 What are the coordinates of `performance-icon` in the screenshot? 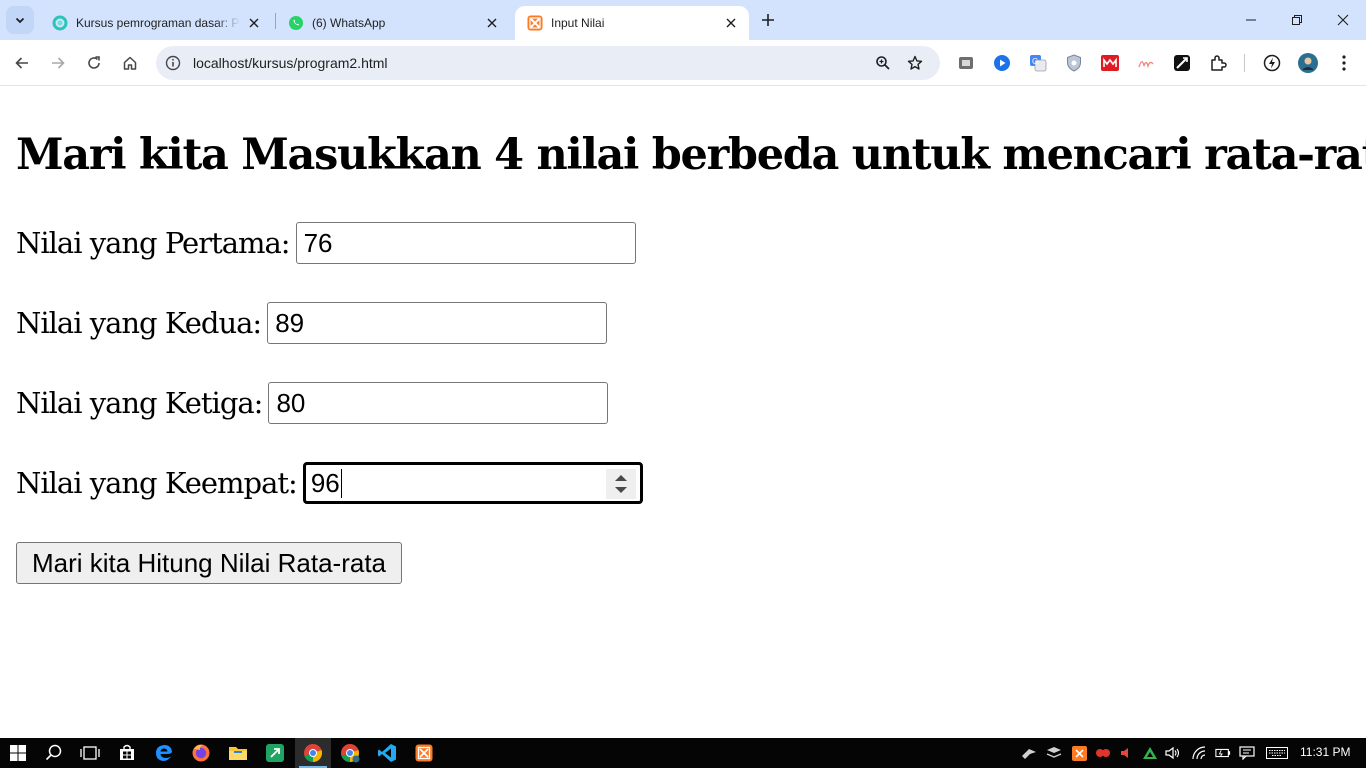 It's located at (1272, 63).